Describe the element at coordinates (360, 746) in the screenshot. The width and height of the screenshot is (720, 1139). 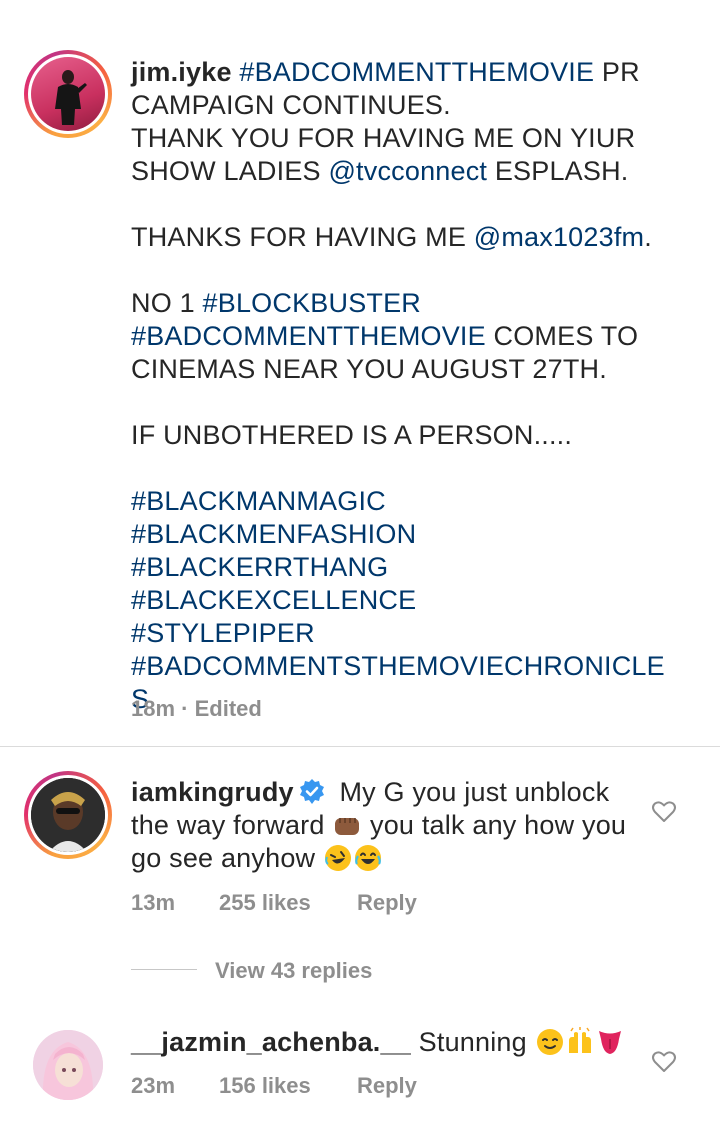
I see `caption-divider` at that location.